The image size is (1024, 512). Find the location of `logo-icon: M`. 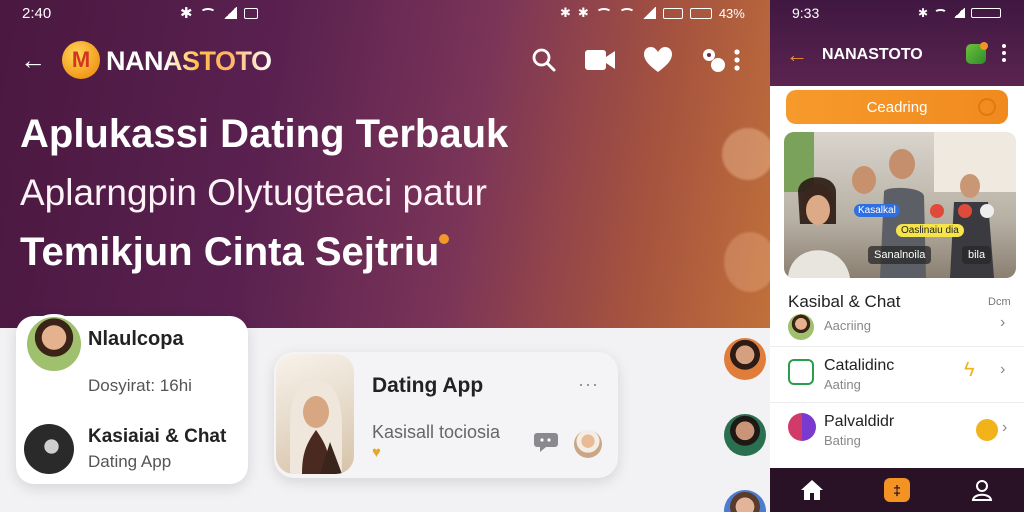

logo-icon: M is located at coordinates (81, 60).